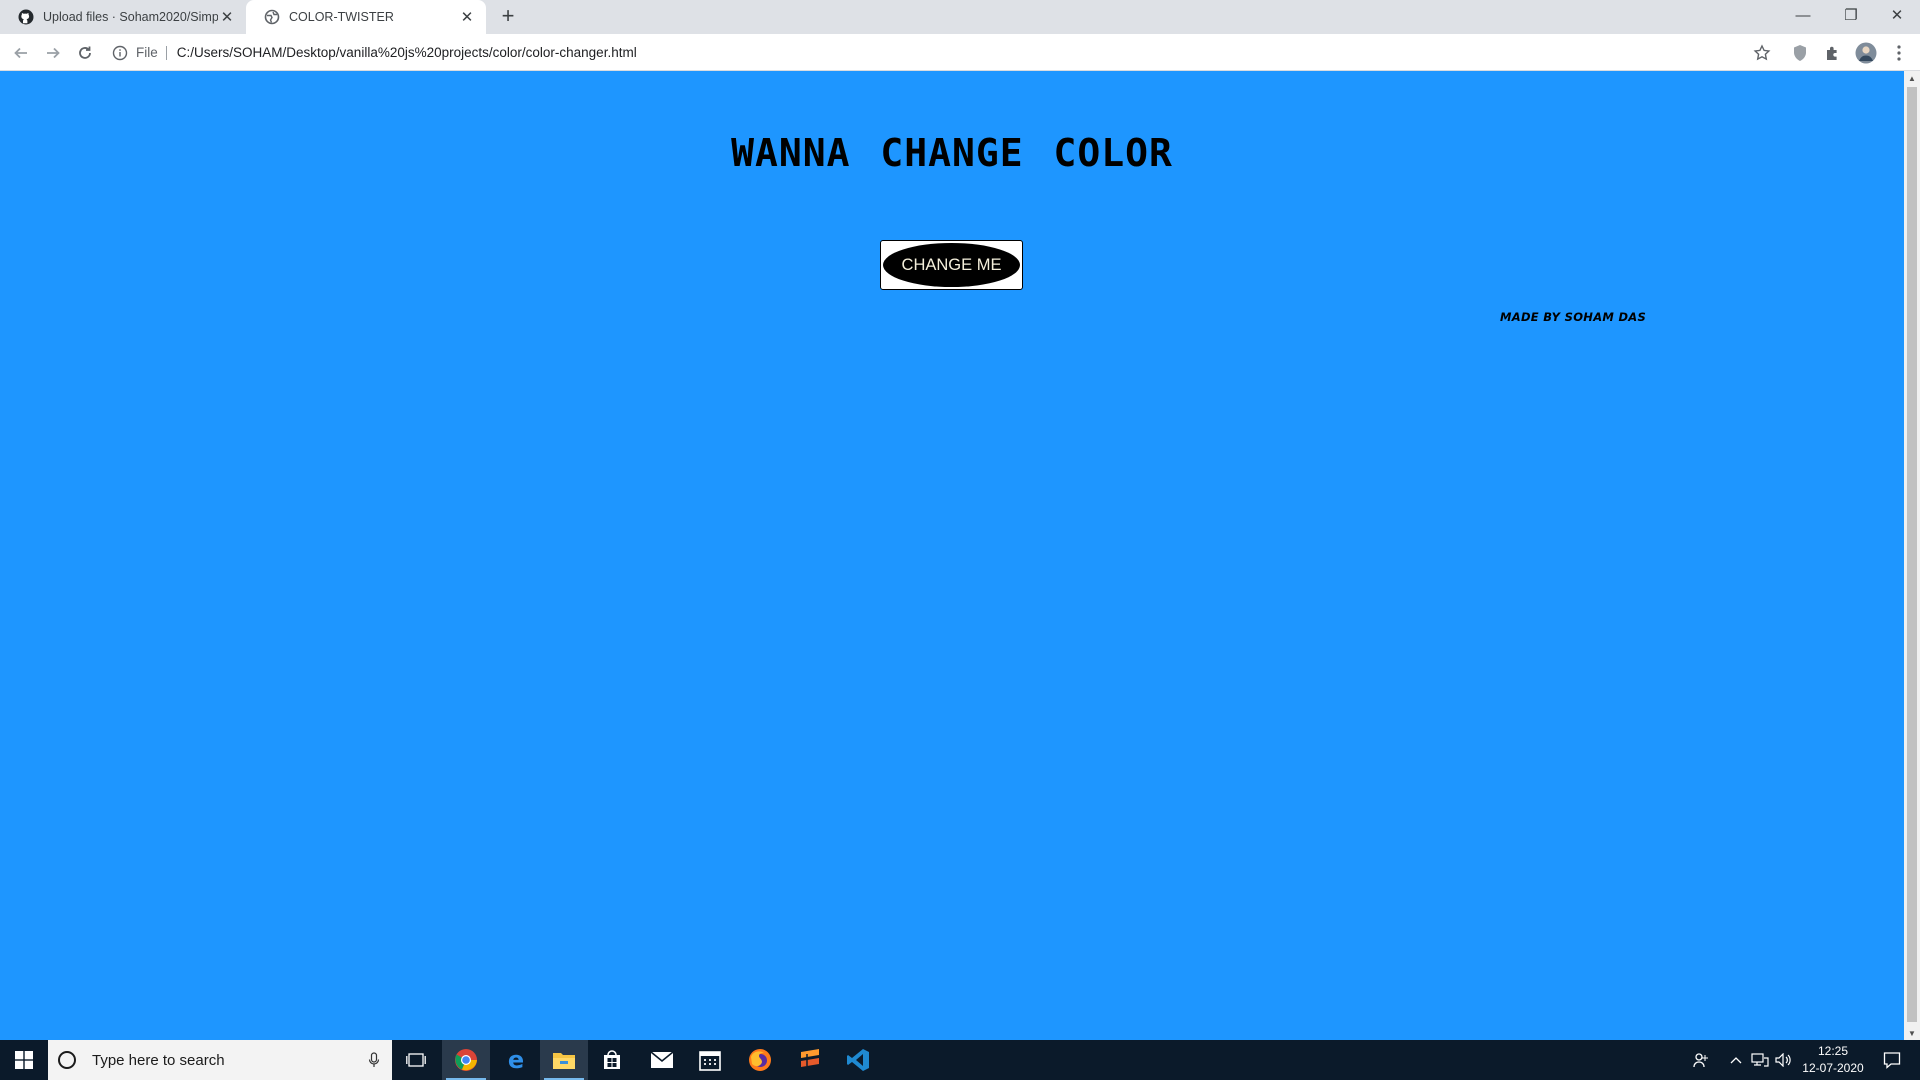 This screenshot has height=1080, width=1920. What do you see at coordinates (26, 17) in the screenshot?
I see `github-icon` at bounding box center [26, 17].